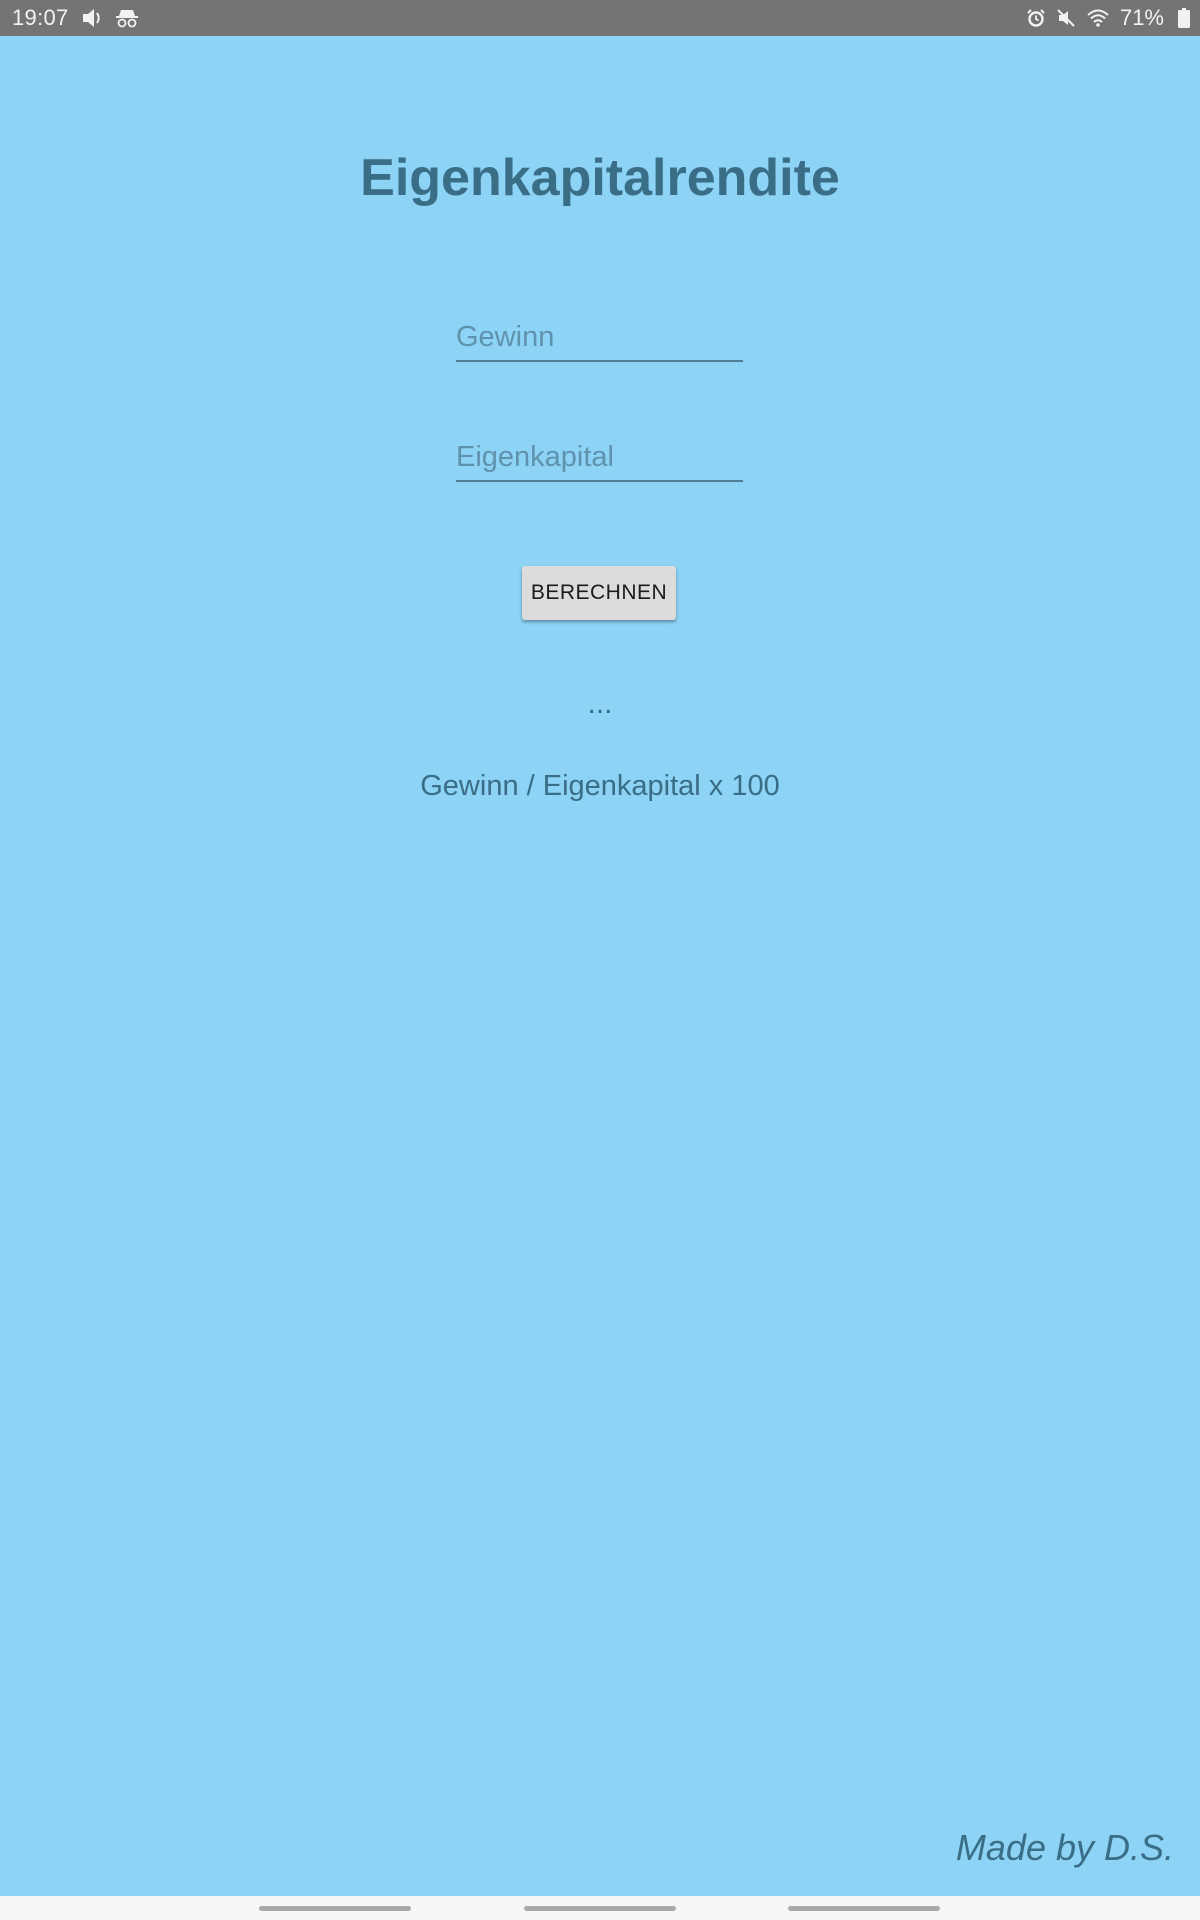 This screenshot has width=1200, height=1920. Describe the element at coordinates (93, 18) in the screenshot. I see `volume-icon` at that location.